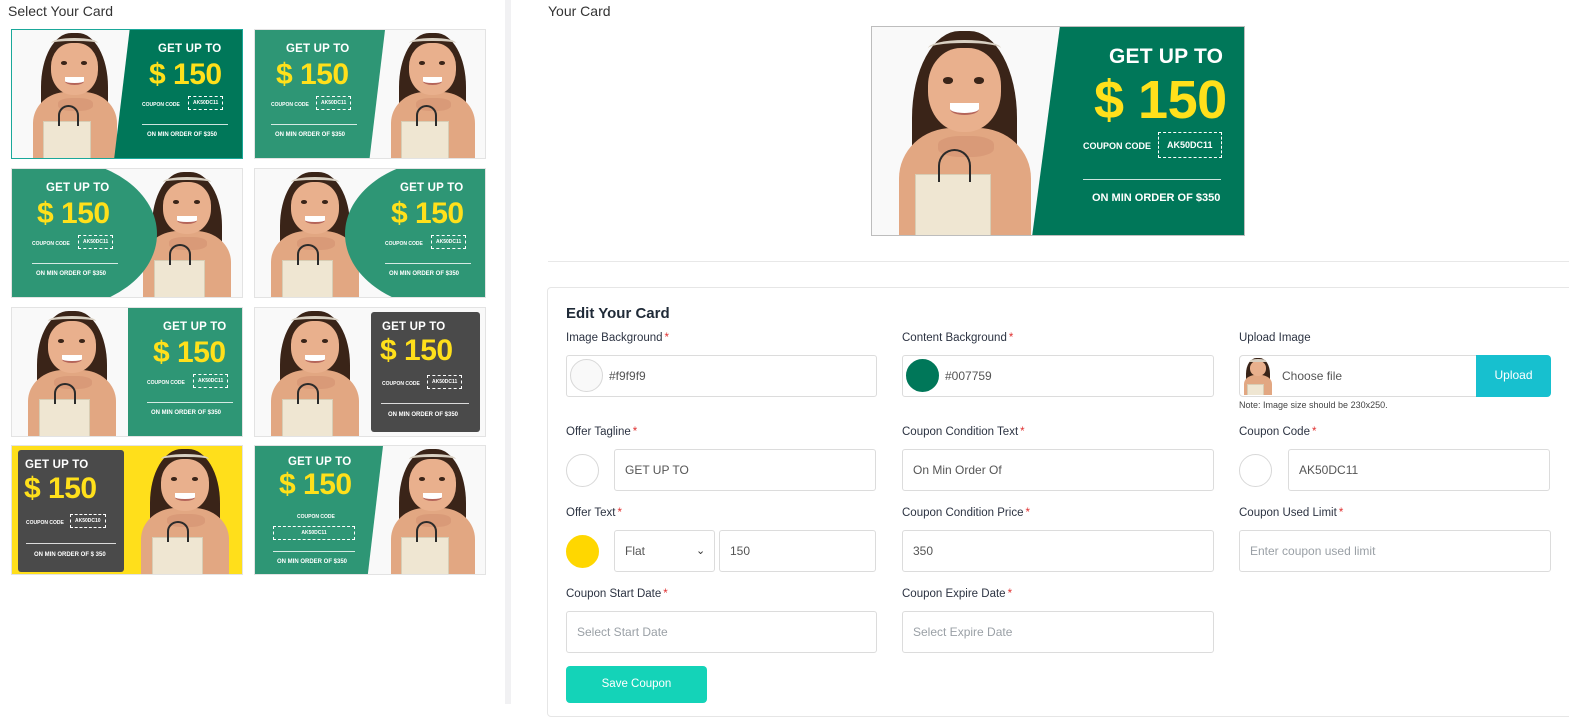  I want to click on edit-card-title: Edit Your Card, so click(618, 313).